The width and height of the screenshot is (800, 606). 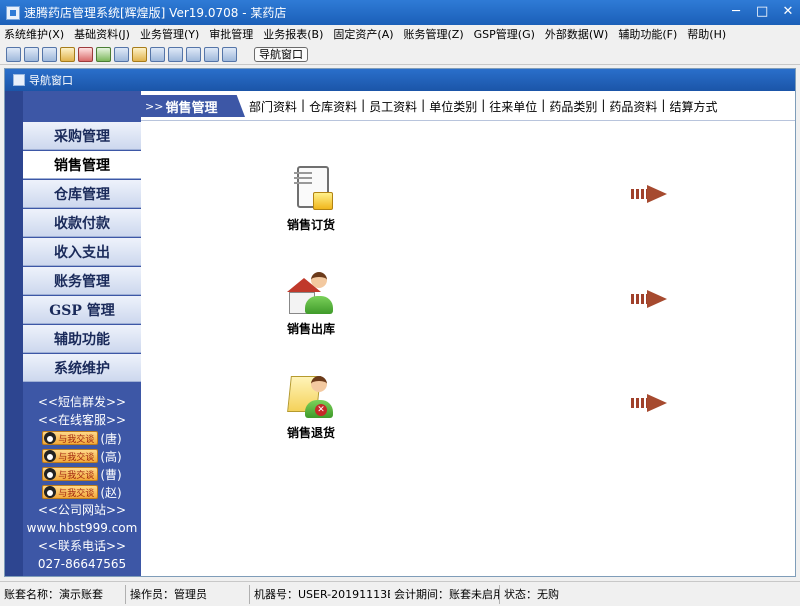 What do you see at coordinates (82, 368) in the screenshot?
I see `sidebar-item-system: 系统维护` at bounding box center [82, 368].